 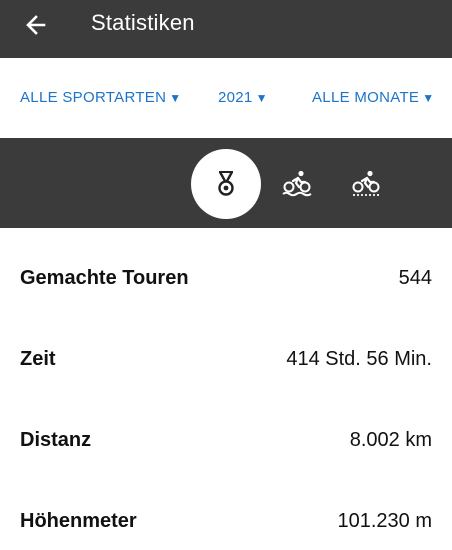 I want to click on swim-bike-icon, so click(x=297, y=183).